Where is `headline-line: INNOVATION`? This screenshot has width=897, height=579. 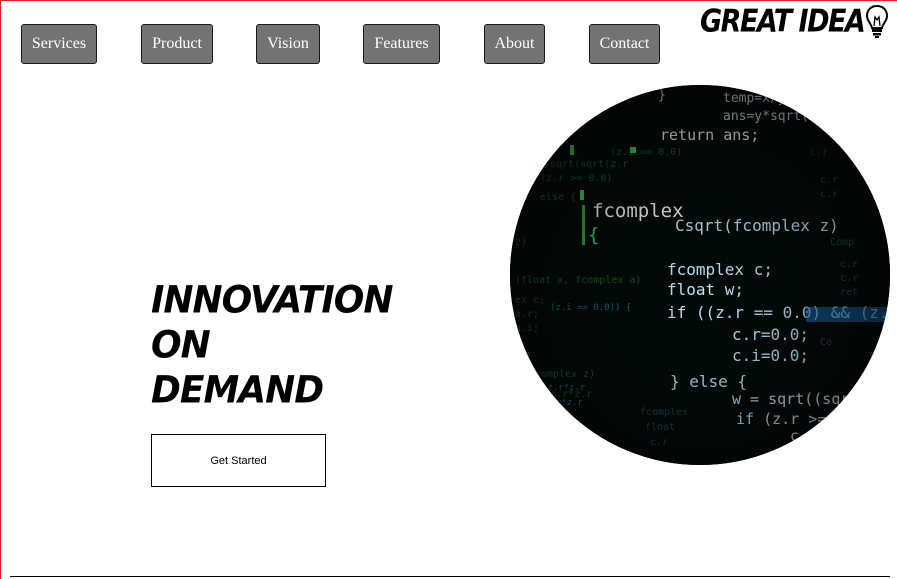
headline-line: INNOVATION is located at coordinates (272, 301).